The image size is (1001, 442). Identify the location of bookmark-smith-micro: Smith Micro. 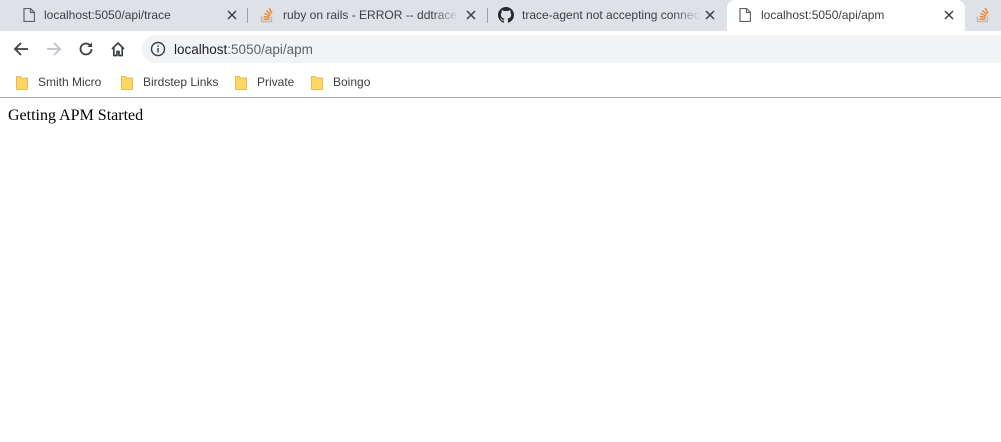
(58, 82).